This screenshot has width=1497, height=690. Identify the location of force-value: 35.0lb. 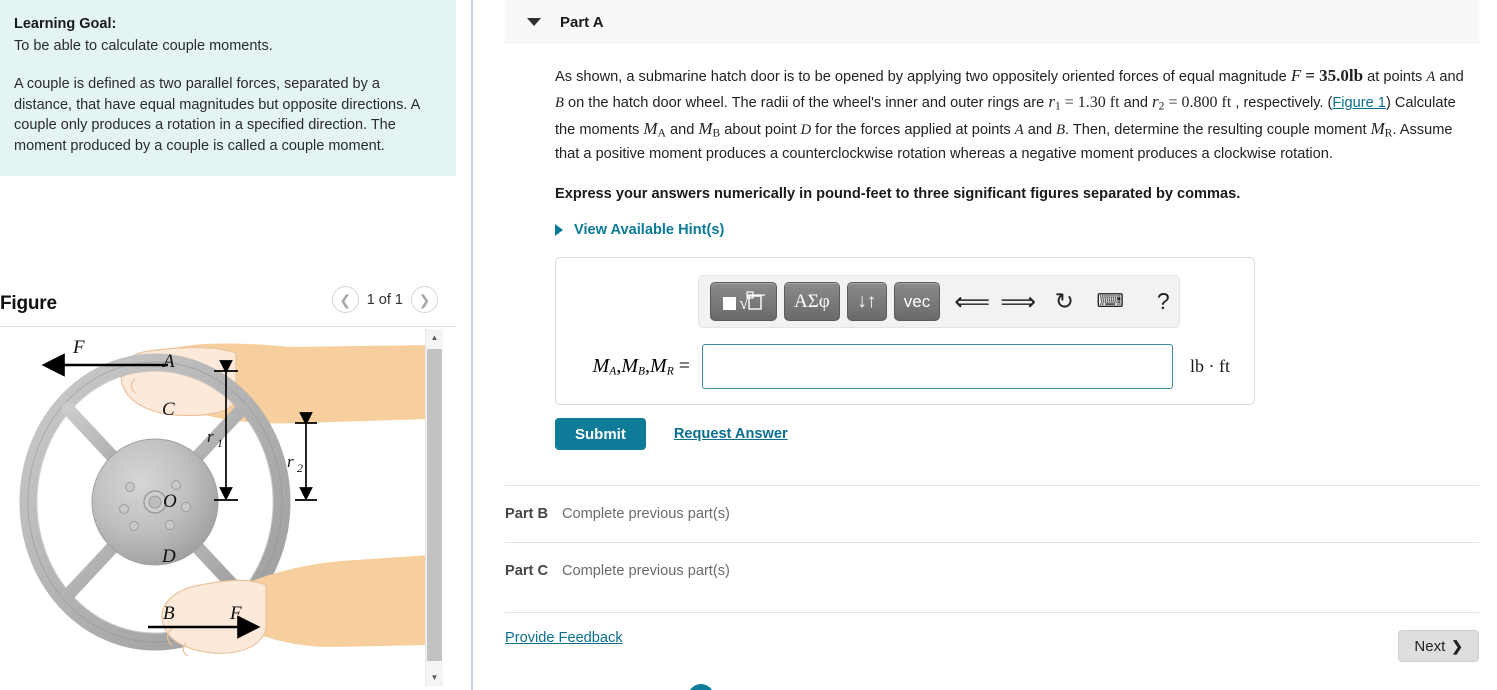
(1341, 75).